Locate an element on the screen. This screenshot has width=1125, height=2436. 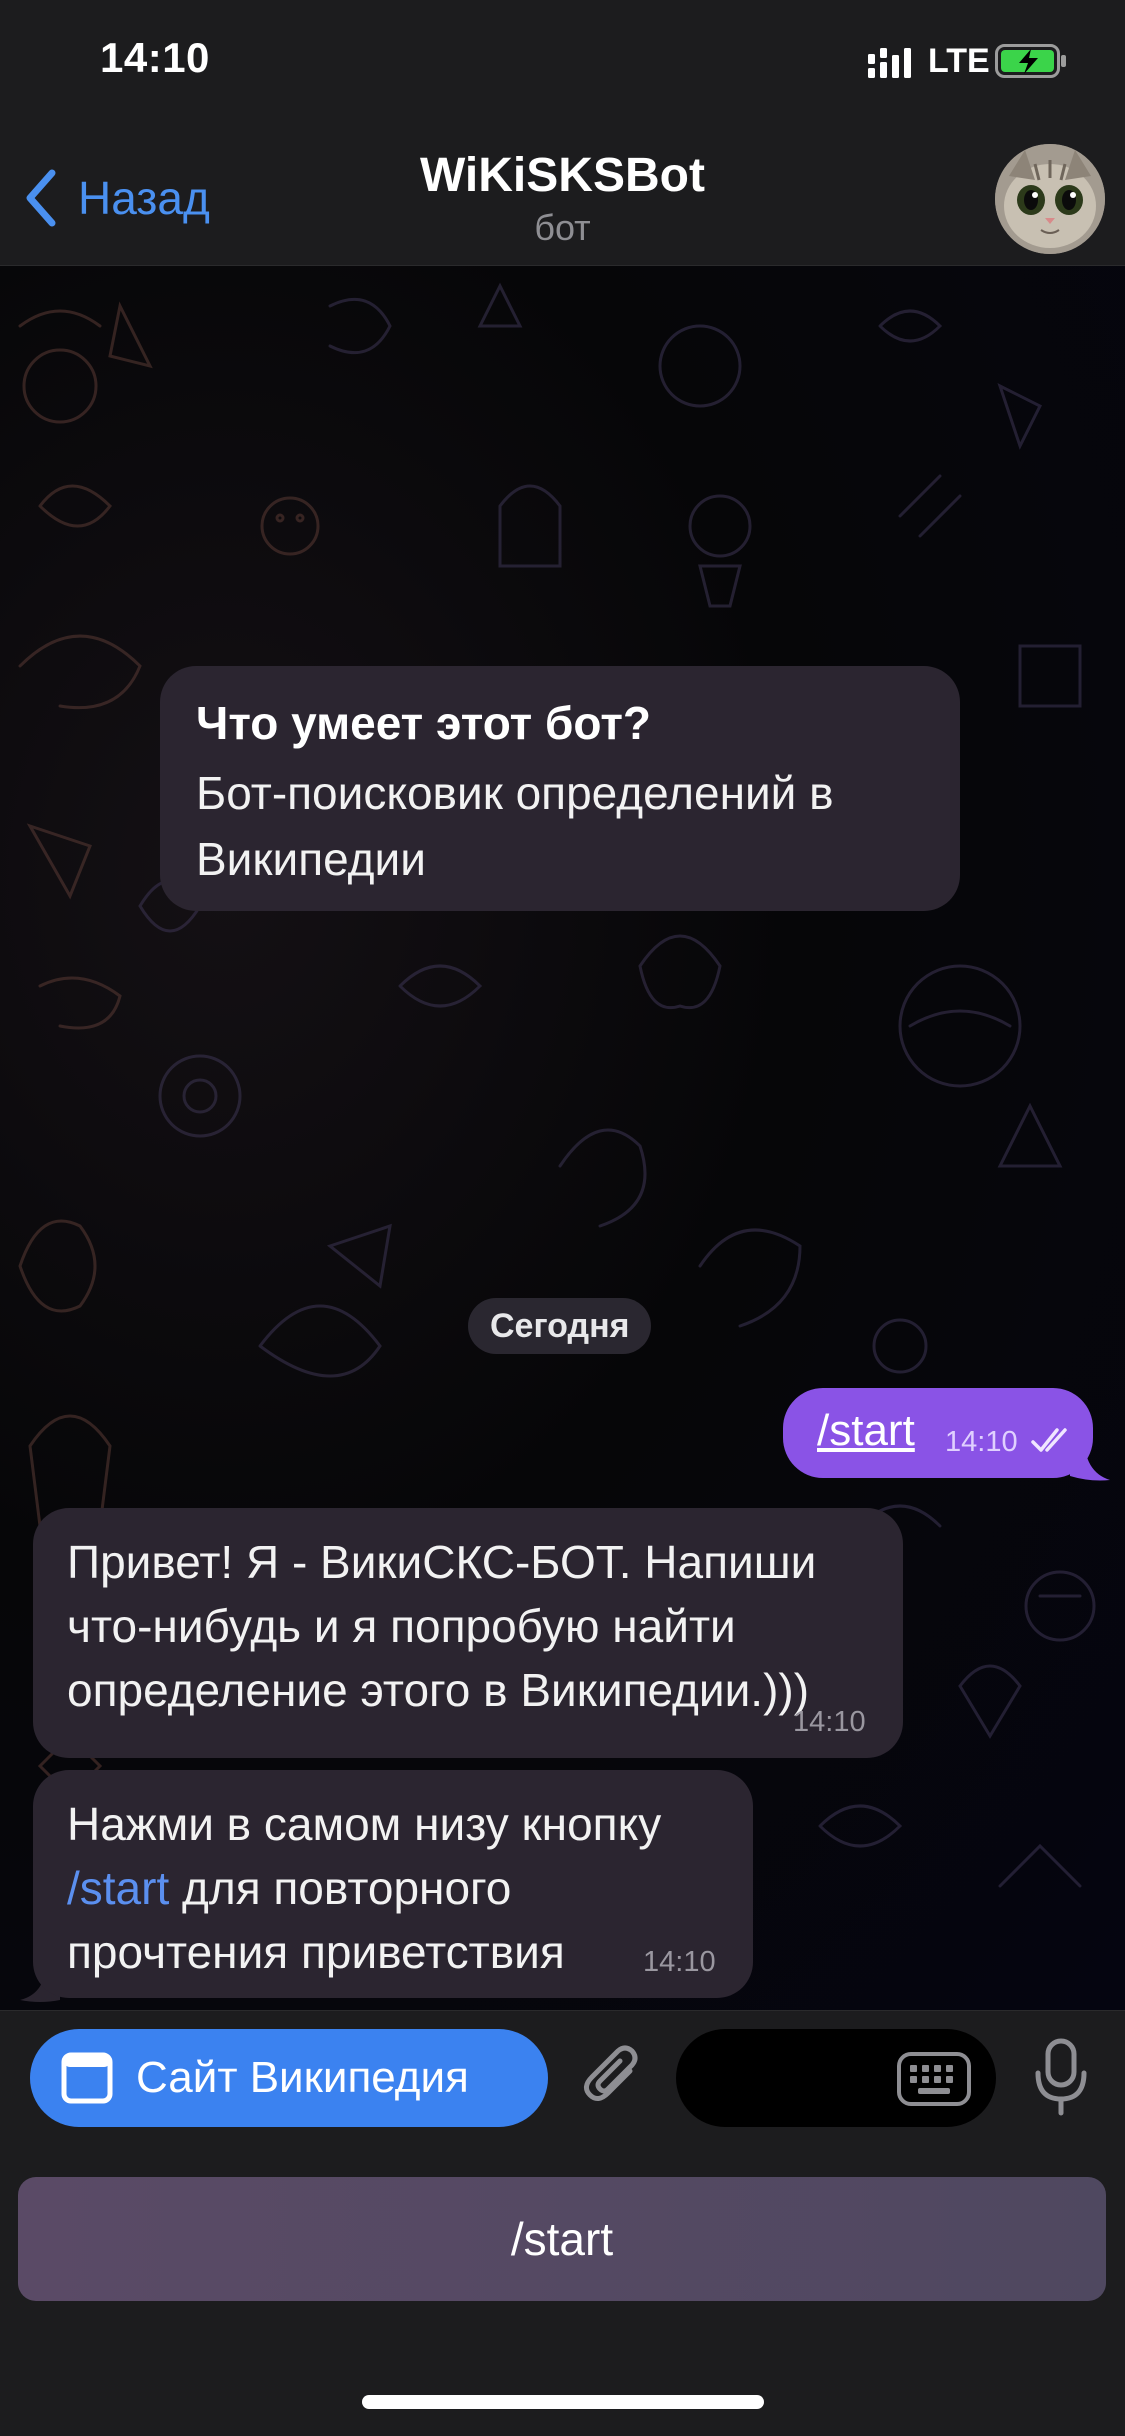
date-separator: Сегодня is located at coordinates (560, 1326).